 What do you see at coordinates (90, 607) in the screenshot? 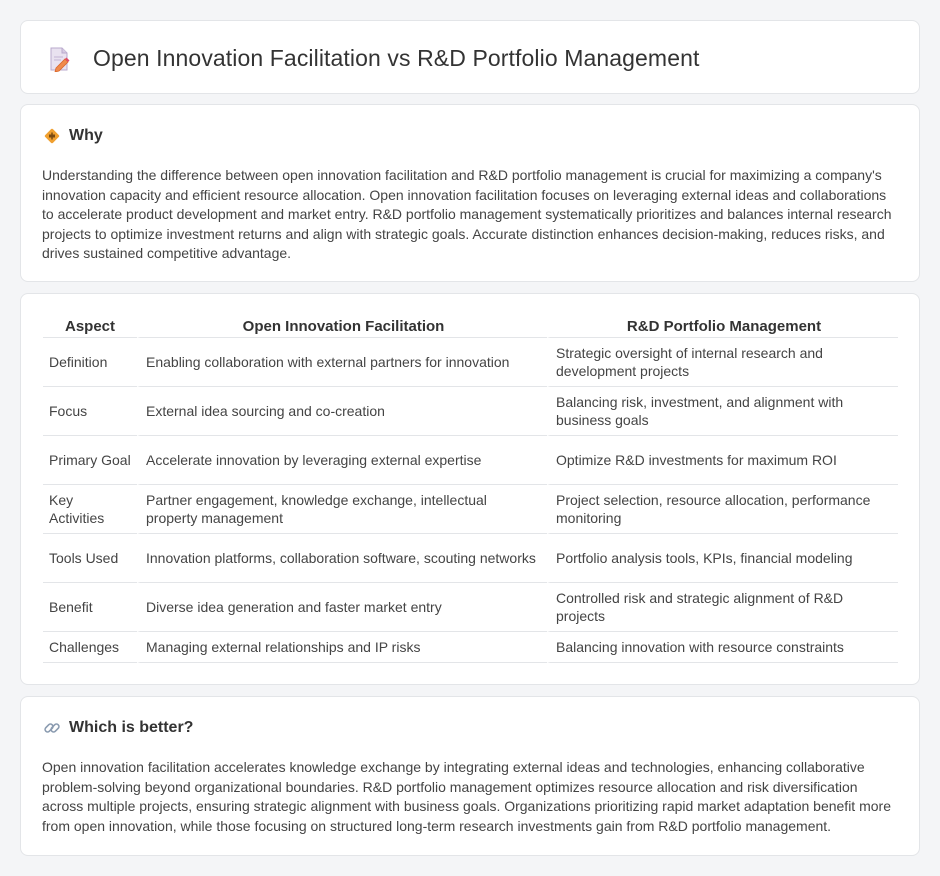
I see `row-aspect: Benefit` at bounding box center [90, 607].